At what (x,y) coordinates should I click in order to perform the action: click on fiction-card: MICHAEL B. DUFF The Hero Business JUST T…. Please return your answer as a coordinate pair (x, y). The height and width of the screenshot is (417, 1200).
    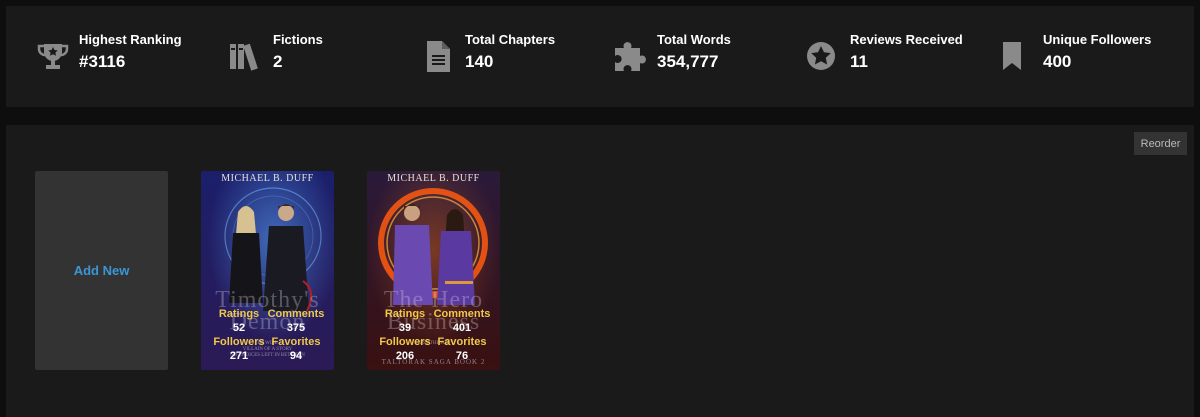
    Looking at the image, I should click on (433, 270).